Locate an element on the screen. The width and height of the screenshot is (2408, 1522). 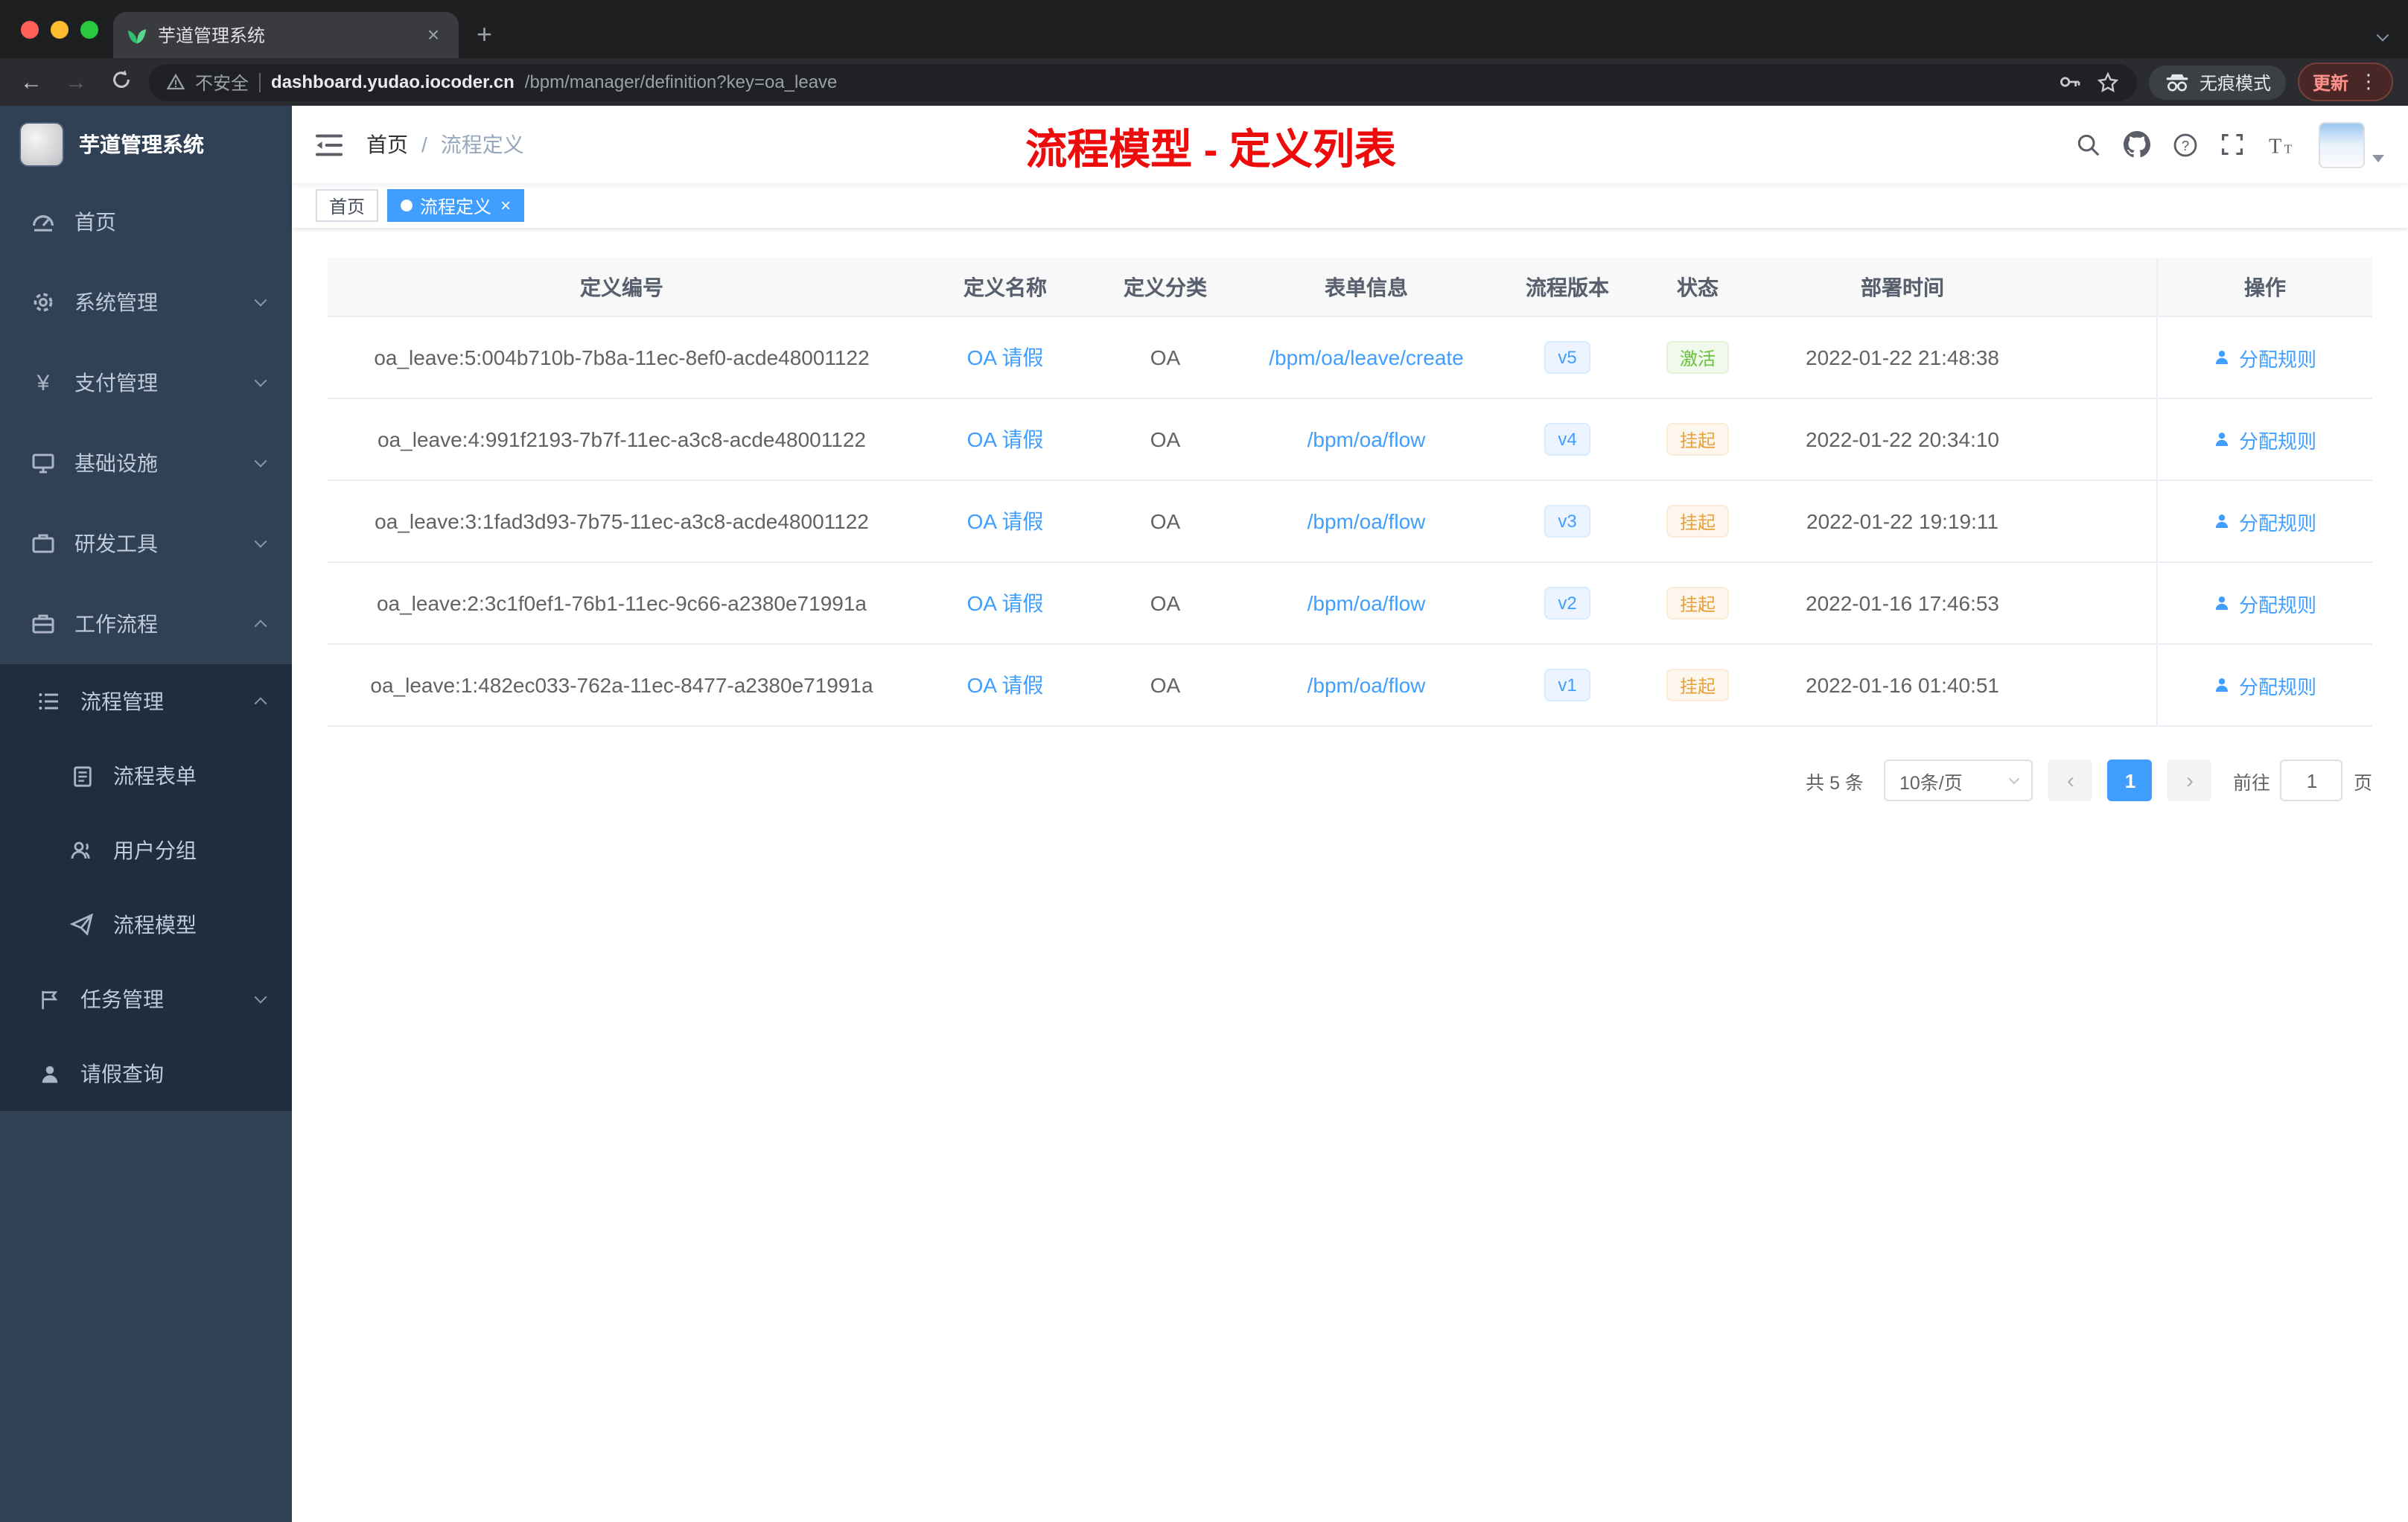
sidebar-item-payment: ¥ 支付管理 is located at coordinates (146, 383).